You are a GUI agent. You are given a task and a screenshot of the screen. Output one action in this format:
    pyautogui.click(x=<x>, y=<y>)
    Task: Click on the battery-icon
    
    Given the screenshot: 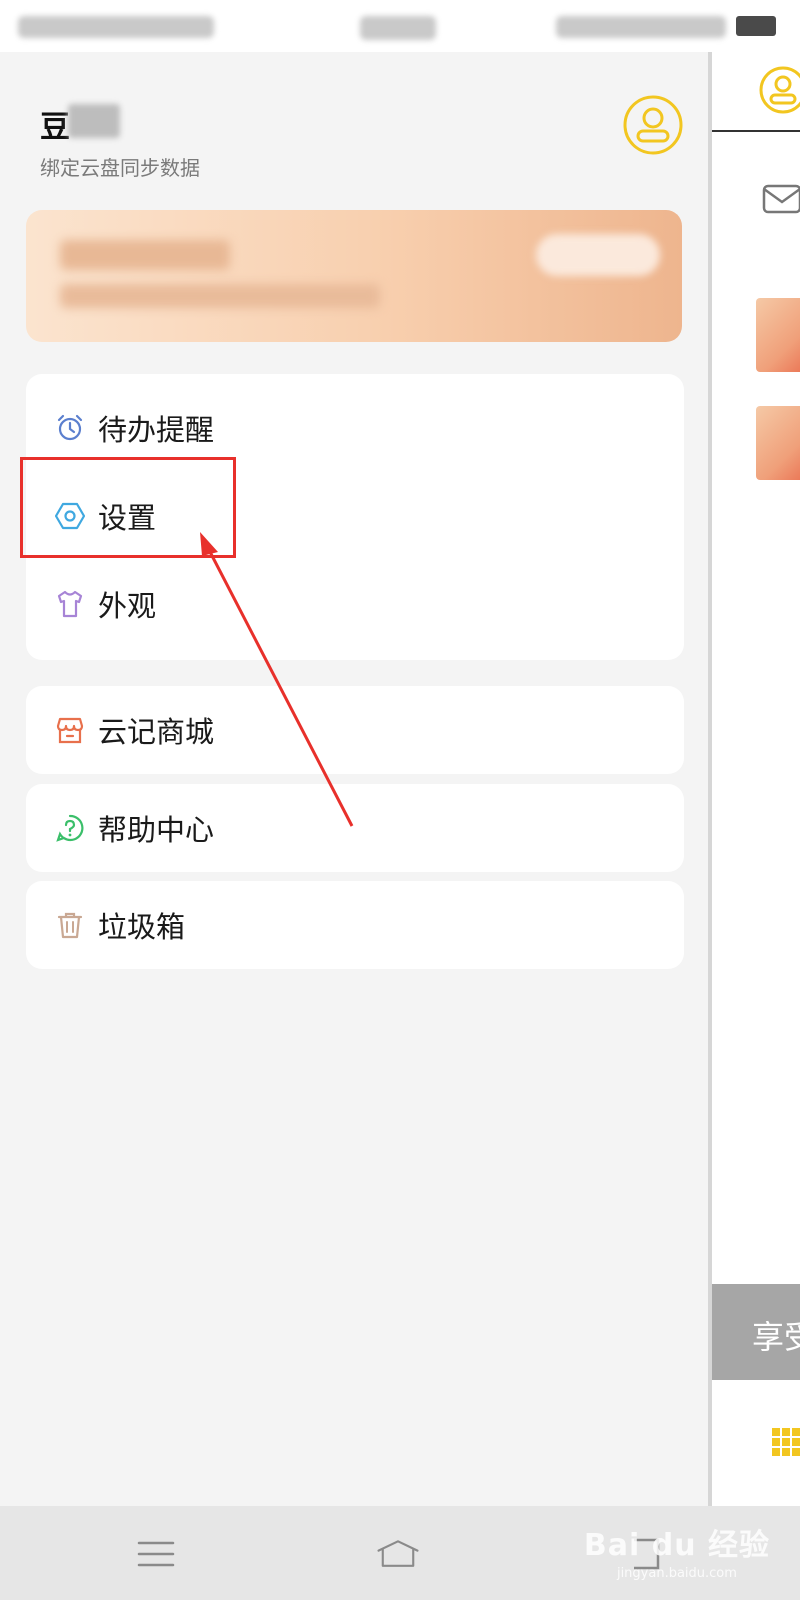 What is the action you would take?
    pyautogui.click(x=756, y=26)
    